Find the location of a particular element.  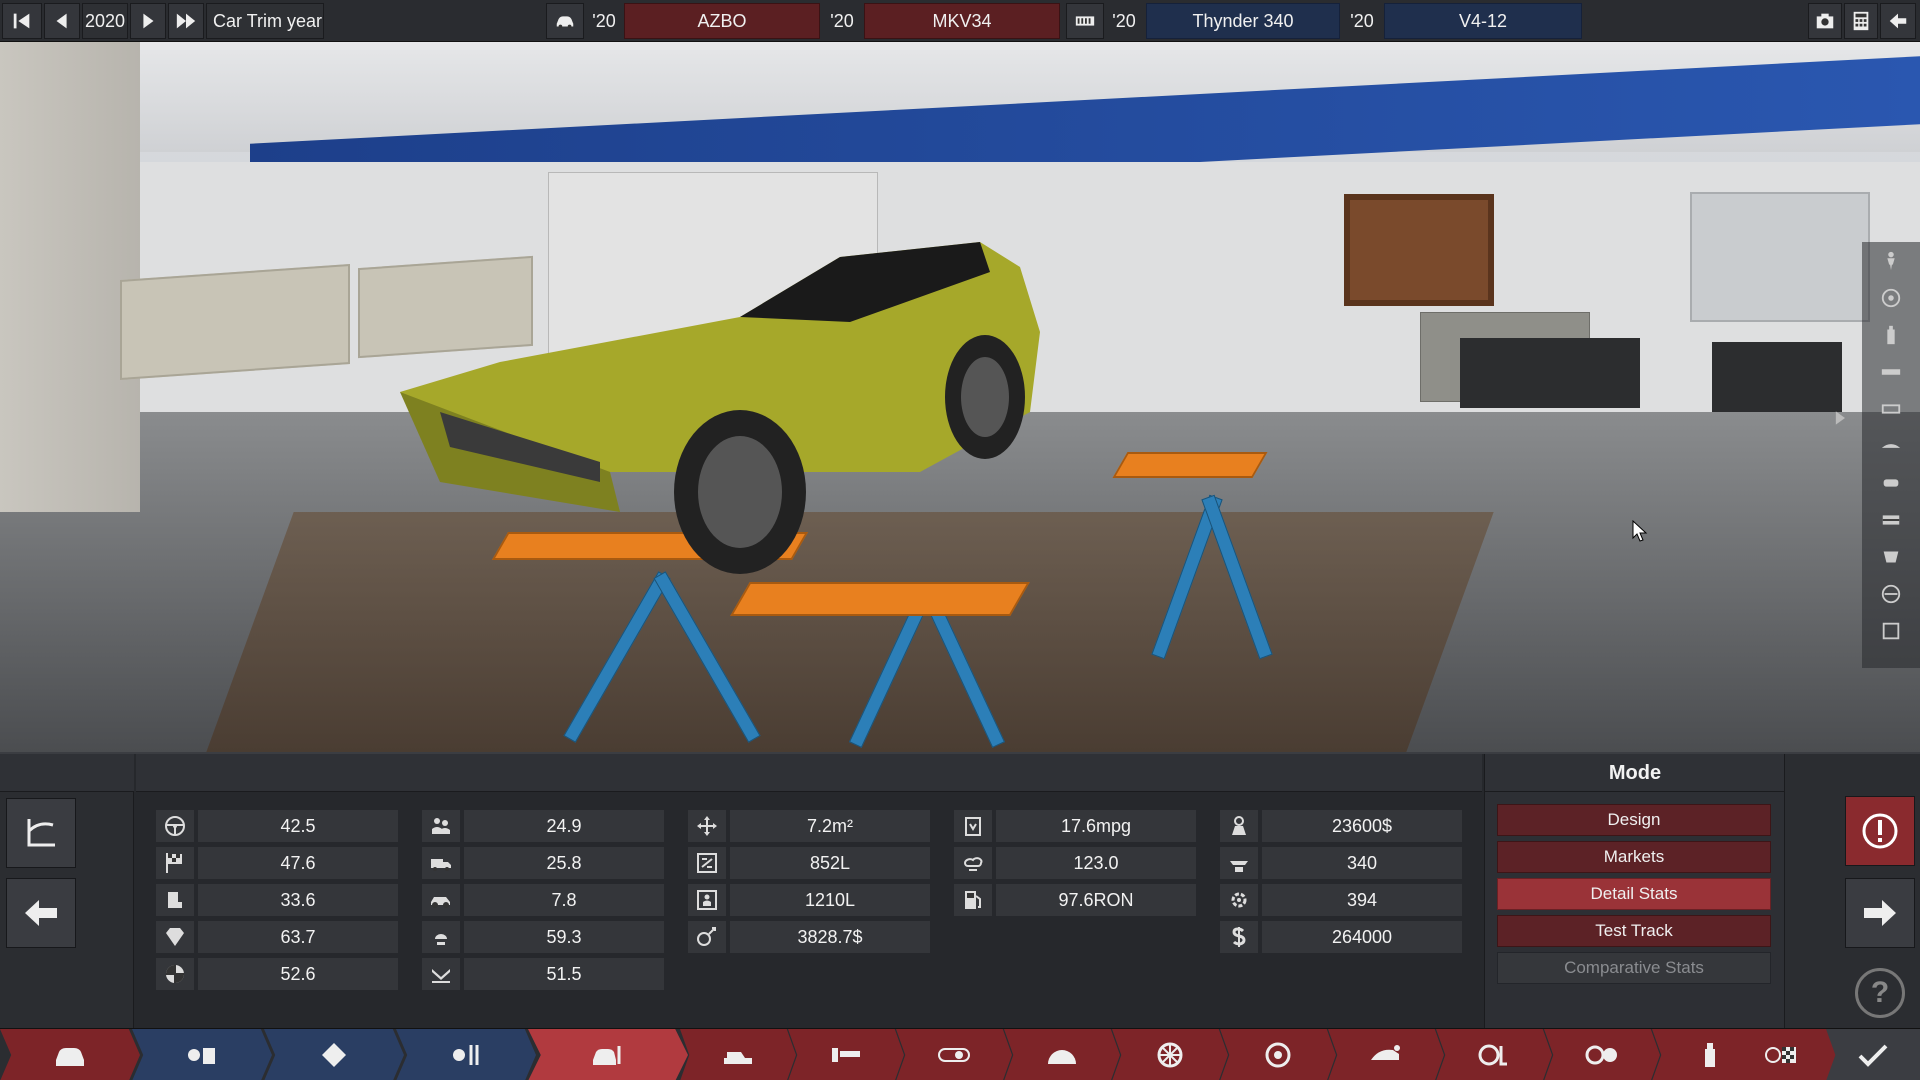

body-panels-icon is located at coordinates (846, 1055).